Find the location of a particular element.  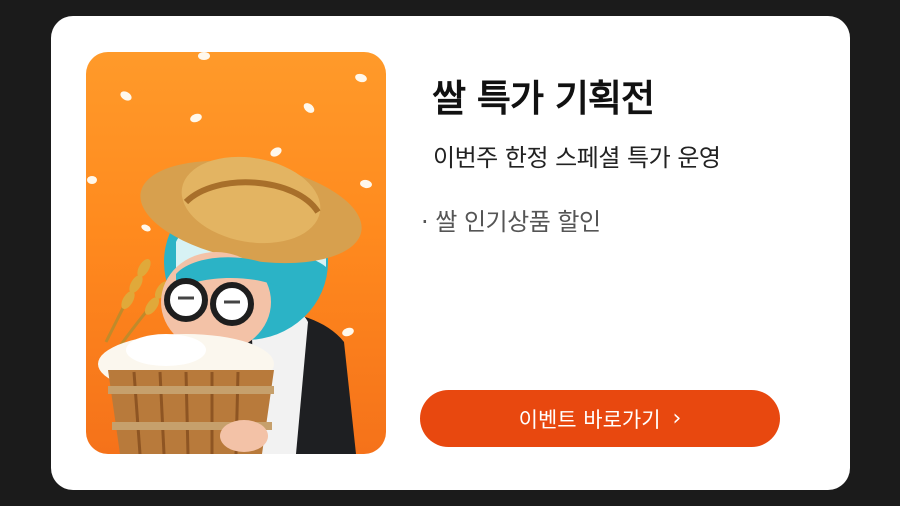

event-shortcut-button: 이벤트 바로가기 › is located at coordinates (600, 418).